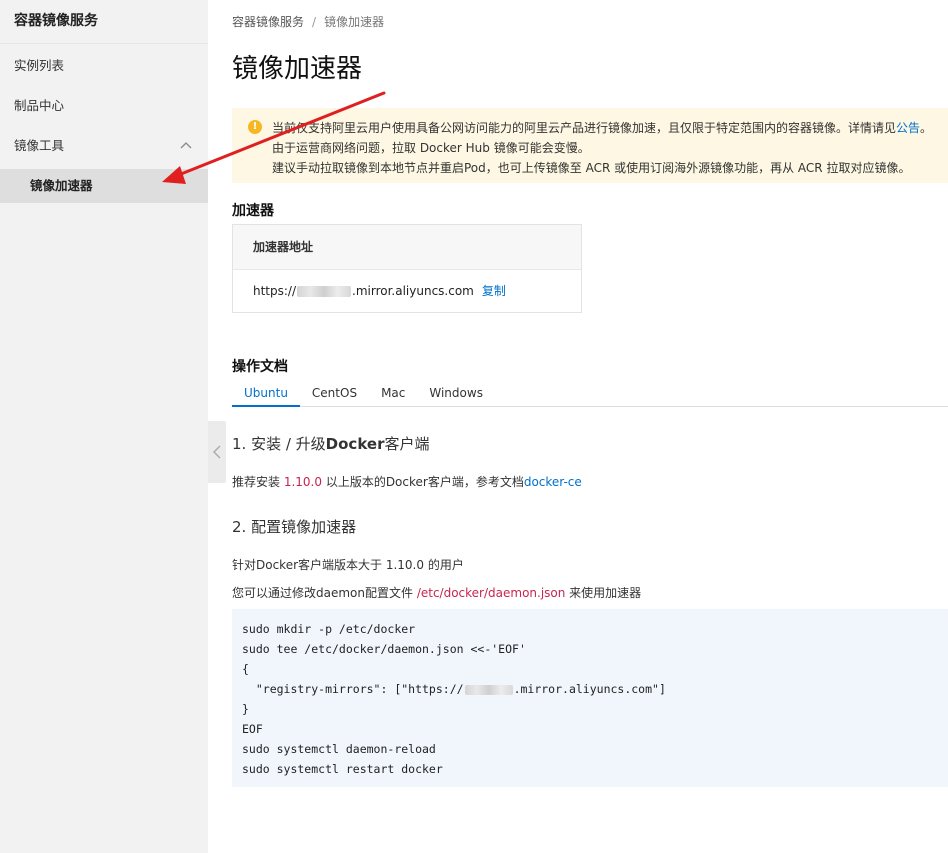 The width and height of the screenshot is (948, 853). Describe the element at coordinates (329, 629) in the screenshot. I see `code-line: sudo mkdir -p /etc/docker` at that location.